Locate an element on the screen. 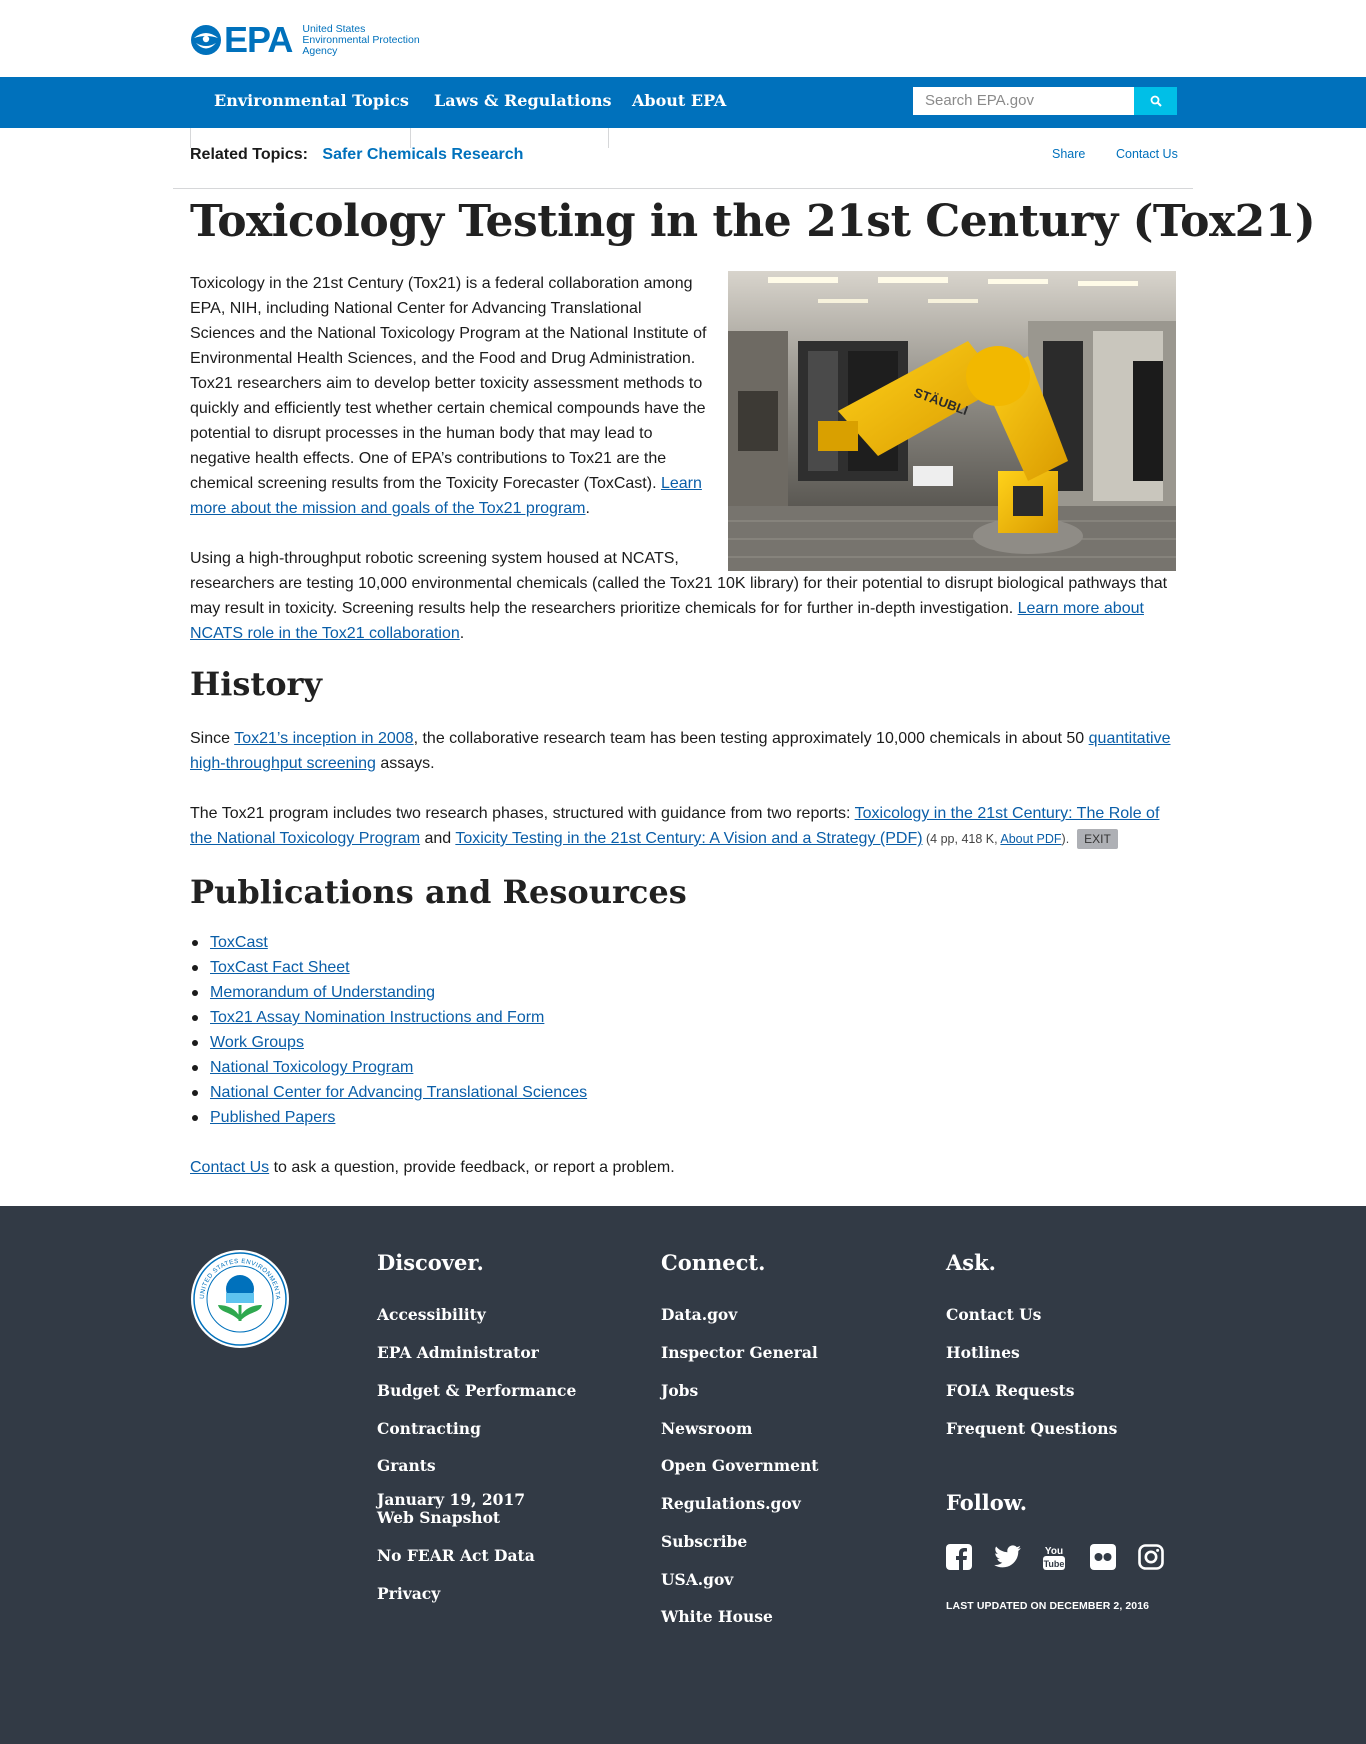 This screenshot has width=1366, height=1744. agency-line: Agency is located at coordinates (320, 50).